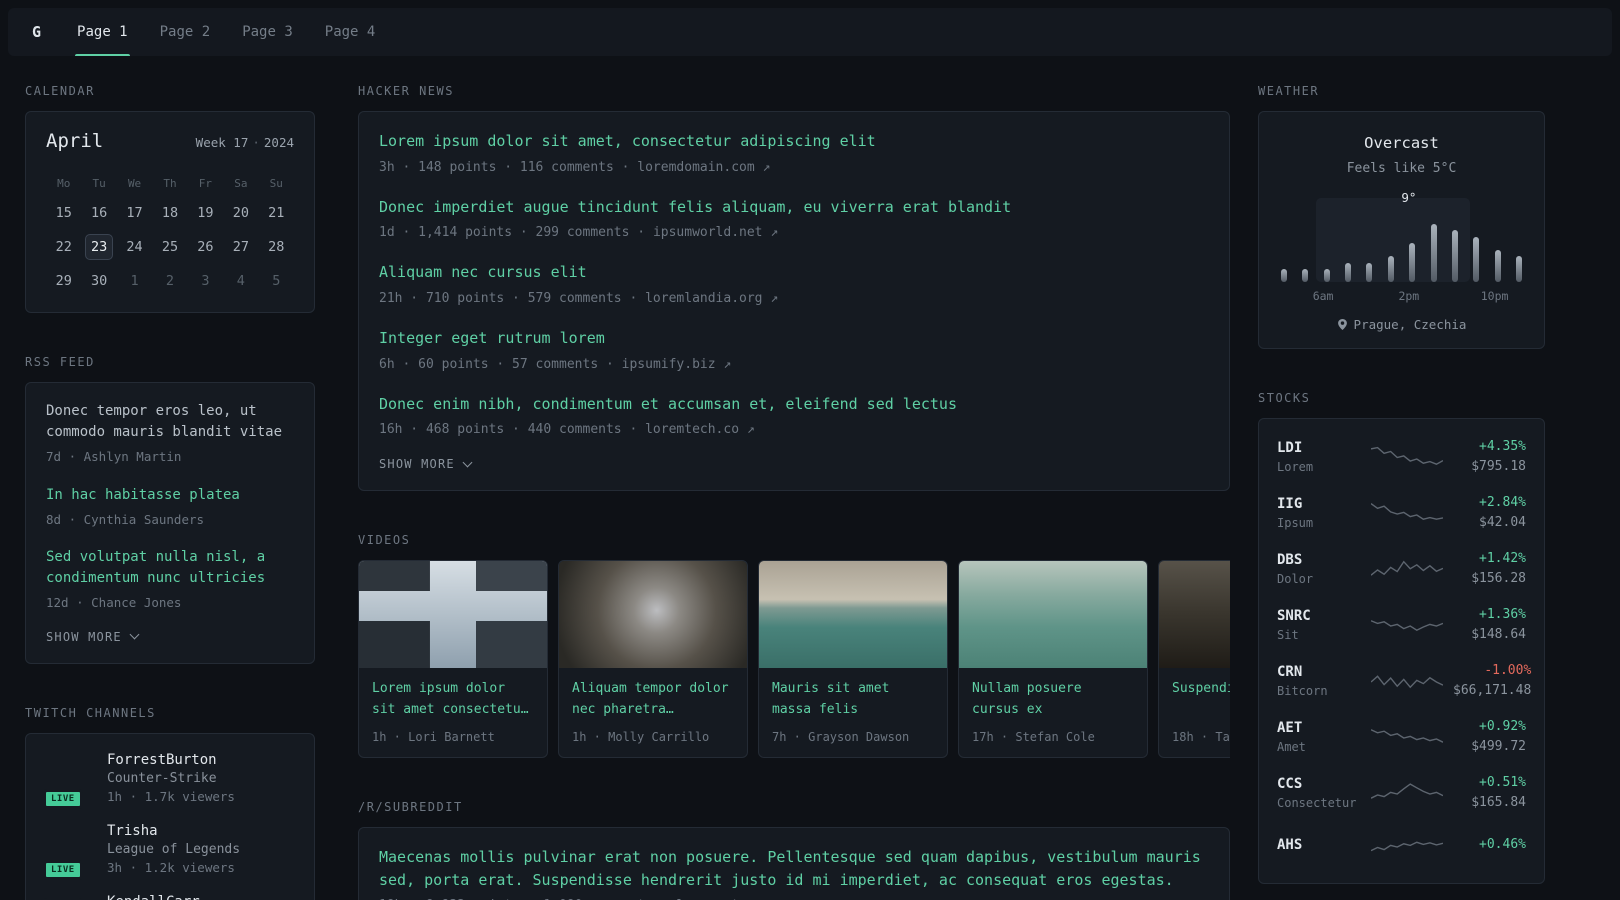 The width and height of the screenshot is (1620, 900). Describe the element at coordinates (1508, 670) in the screenshot. I see `stock-change: -1.00%` at that location.